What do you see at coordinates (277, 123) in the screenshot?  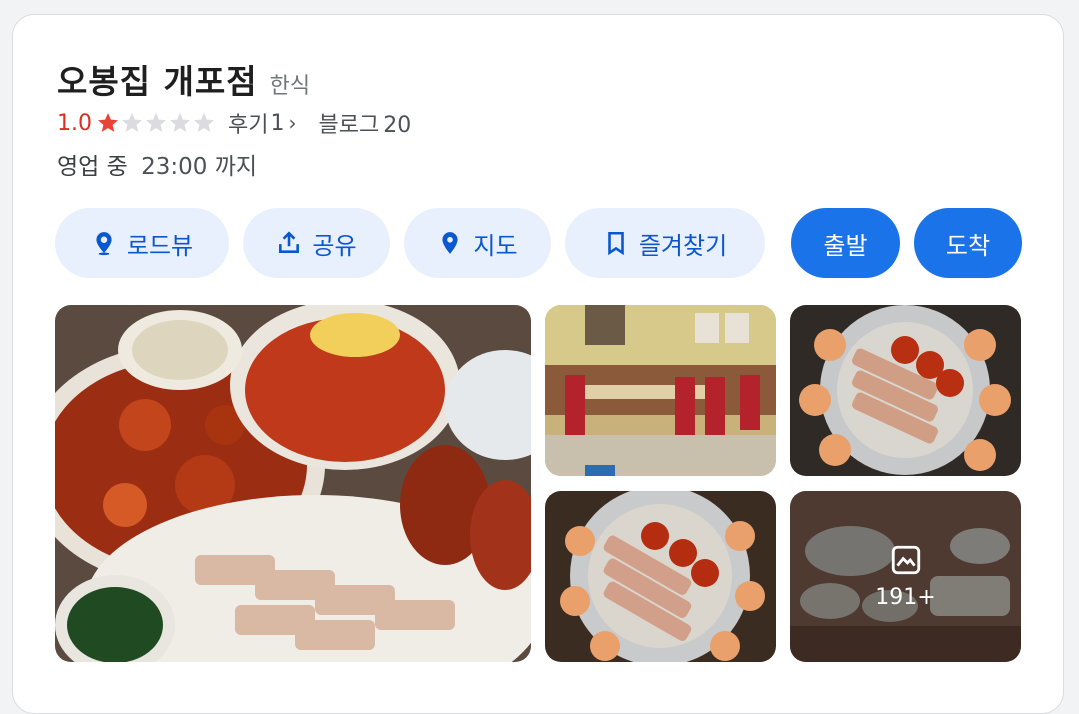 I see `reviews-count: 1` at bounding box center [277, 123].